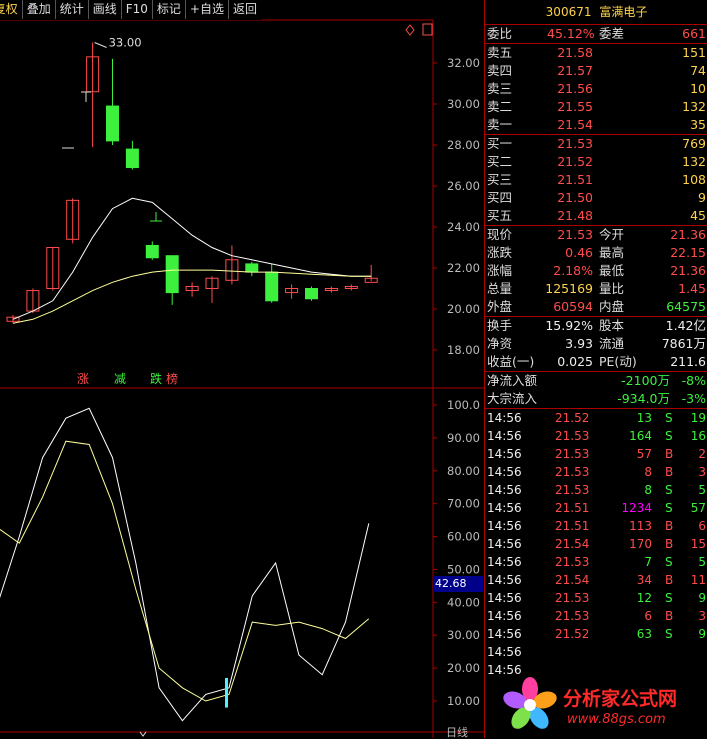  What do you see at coordinates (575, 179) in the screenshot?
I see `bid-price: 21.51` at bounding box center [575, 179].